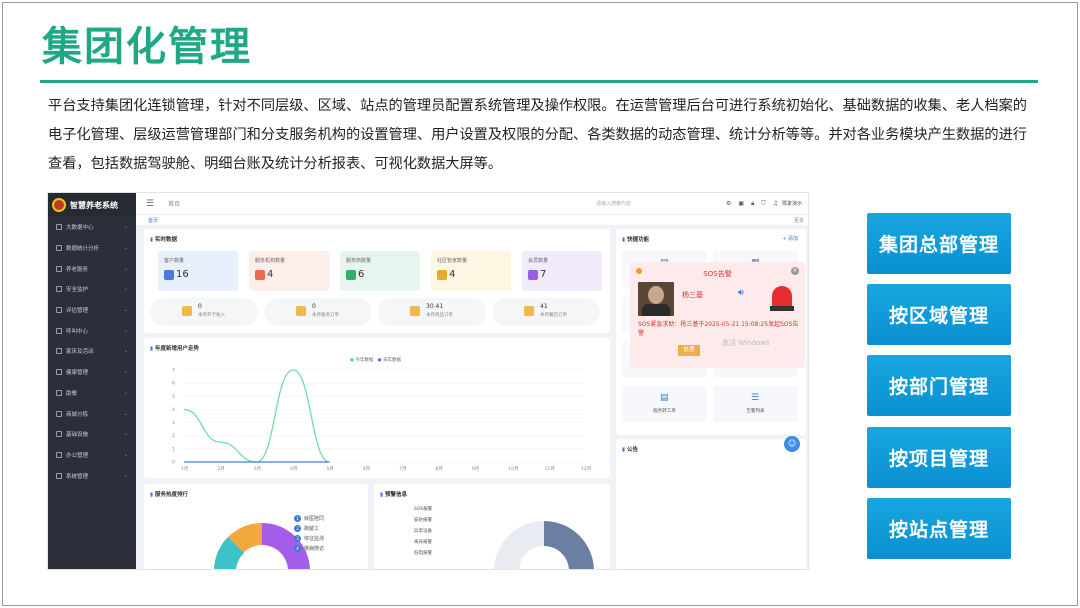  Describe the element at coordinates (799, 220) in the screenshot. I see `tag-more: 更多` at that location.